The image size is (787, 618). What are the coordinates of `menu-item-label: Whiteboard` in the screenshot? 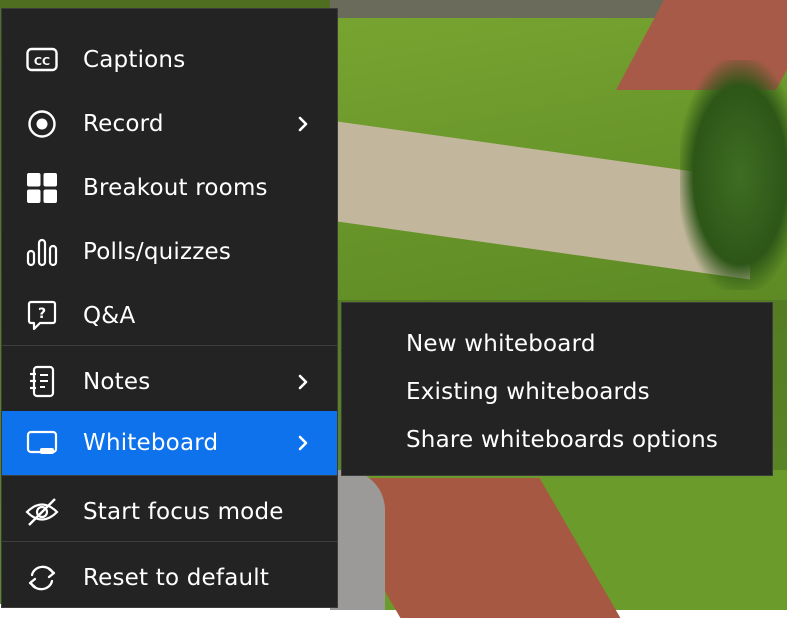 It's located at (151, 443).